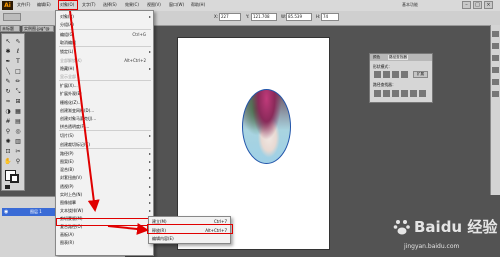  What do you see at coordinates (14, 178) in the screenshot?
I see `stroke-swatch` at bounding box center [14, 178].